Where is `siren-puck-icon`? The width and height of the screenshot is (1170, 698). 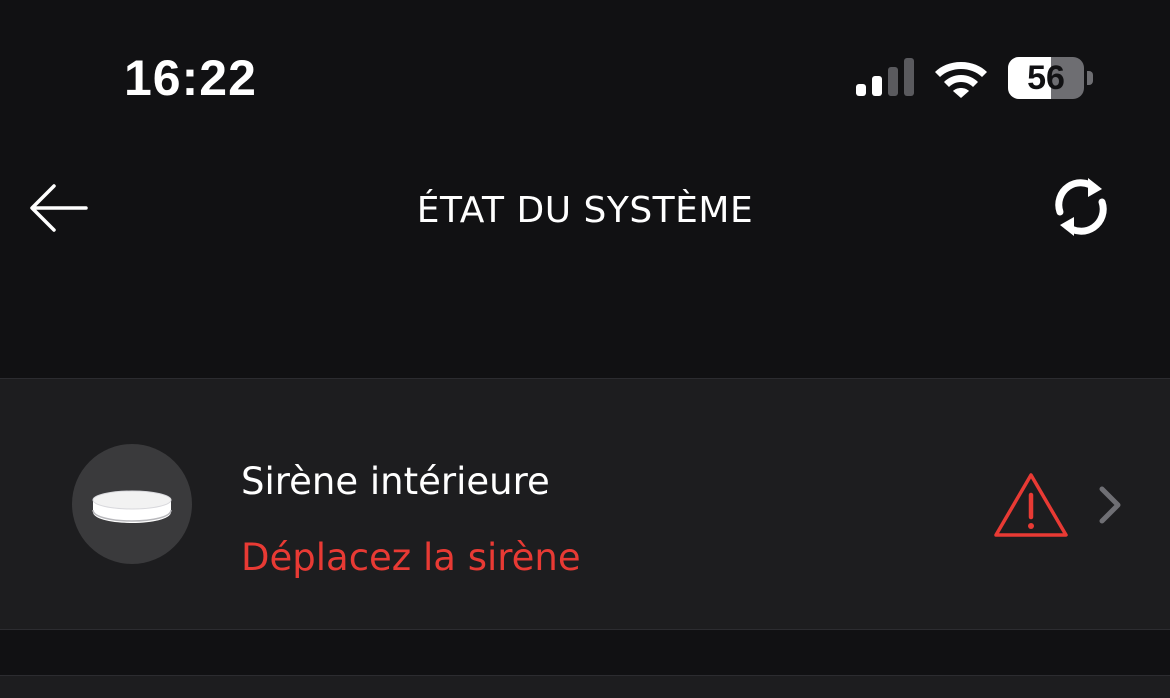 siren-puck-icon is located at coordinates (132, 506).